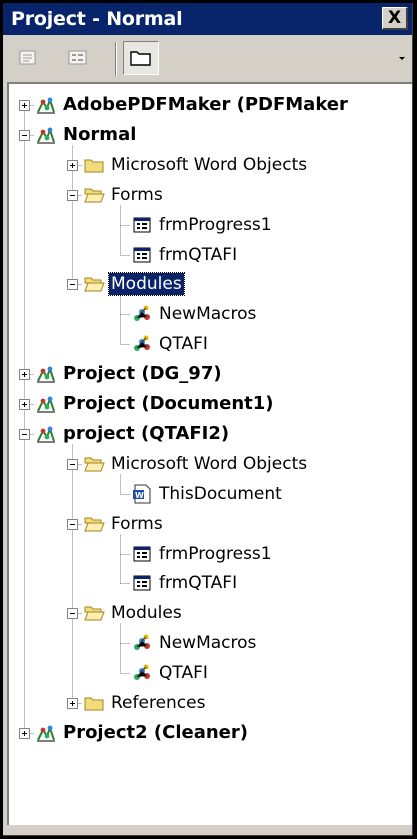  I want to click on toggle-folders-button, so click(141, 58).